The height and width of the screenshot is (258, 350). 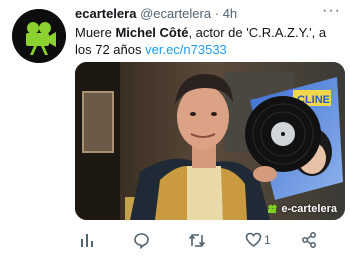 I want to click on post-time: 4h, so click(x=230, y=13).